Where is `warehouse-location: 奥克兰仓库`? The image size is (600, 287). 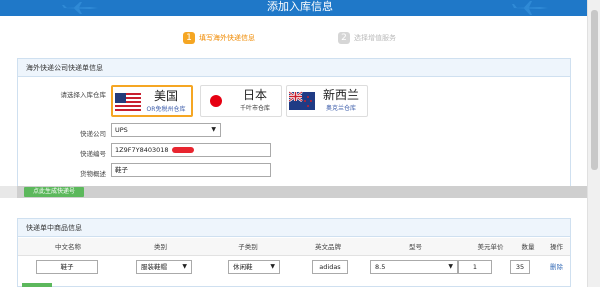 warehouse-location: 奥克兰仓库 is located at coordinates (340, 108).